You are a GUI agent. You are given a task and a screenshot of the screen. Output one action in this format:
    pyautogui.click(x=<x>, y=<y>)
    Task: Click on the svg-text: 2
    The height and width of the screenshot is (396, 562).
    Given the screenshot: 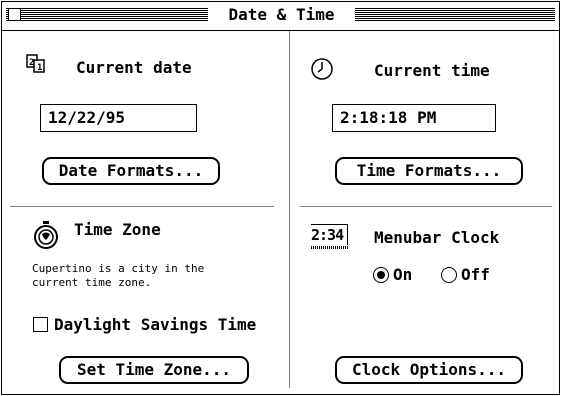 What is the action you would take?
    pyautogui.click(x=31, y=63)
    